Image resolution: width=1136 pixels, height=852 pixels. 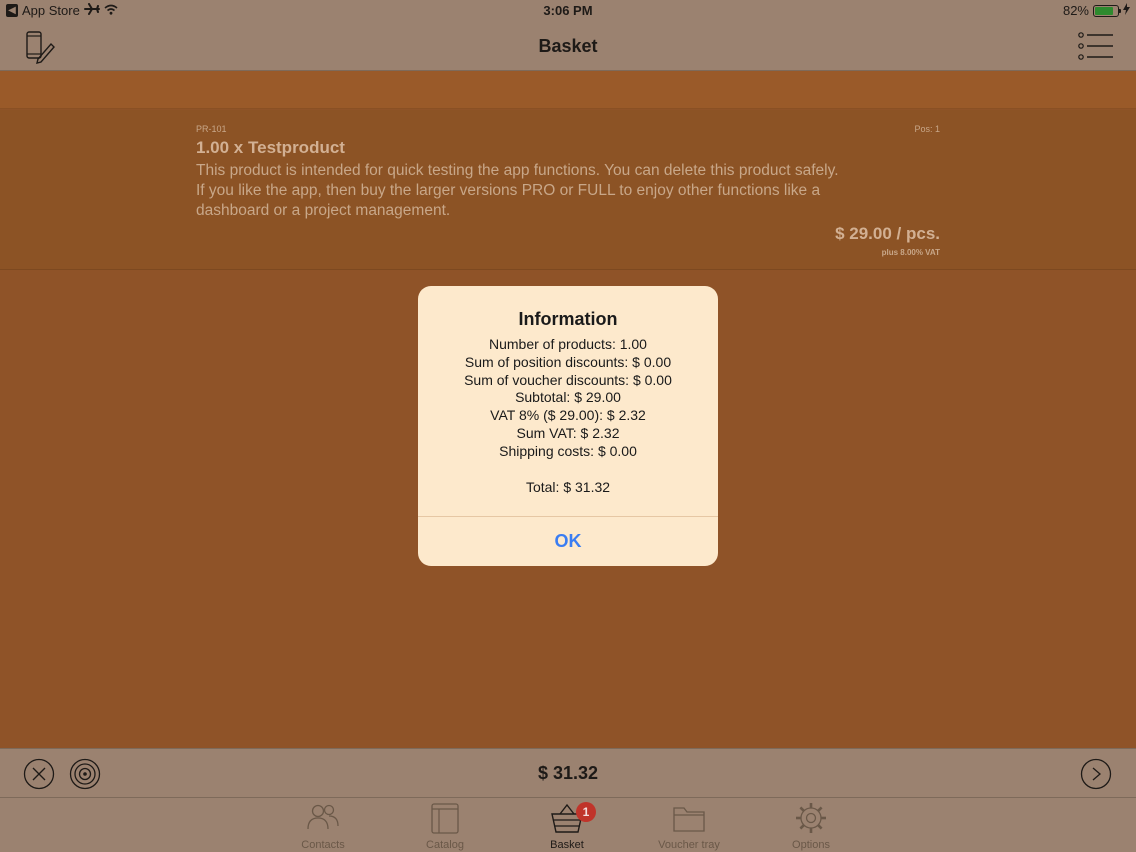 I want to click on basket-total-bar: $ 31.32, so click(x=568, y=773).